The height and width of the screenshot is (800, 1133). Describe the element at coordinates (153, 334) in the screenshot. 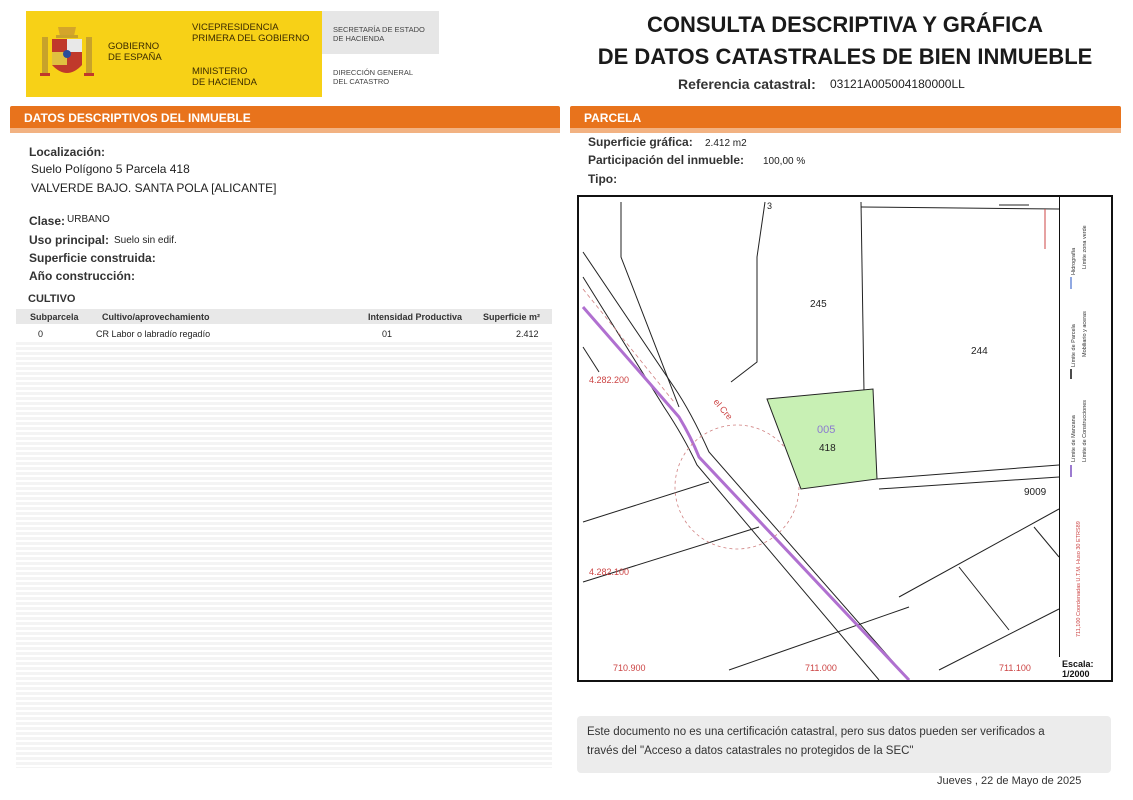

I see `cell-cultivo: CR Labor o labradío regadío` at that location.